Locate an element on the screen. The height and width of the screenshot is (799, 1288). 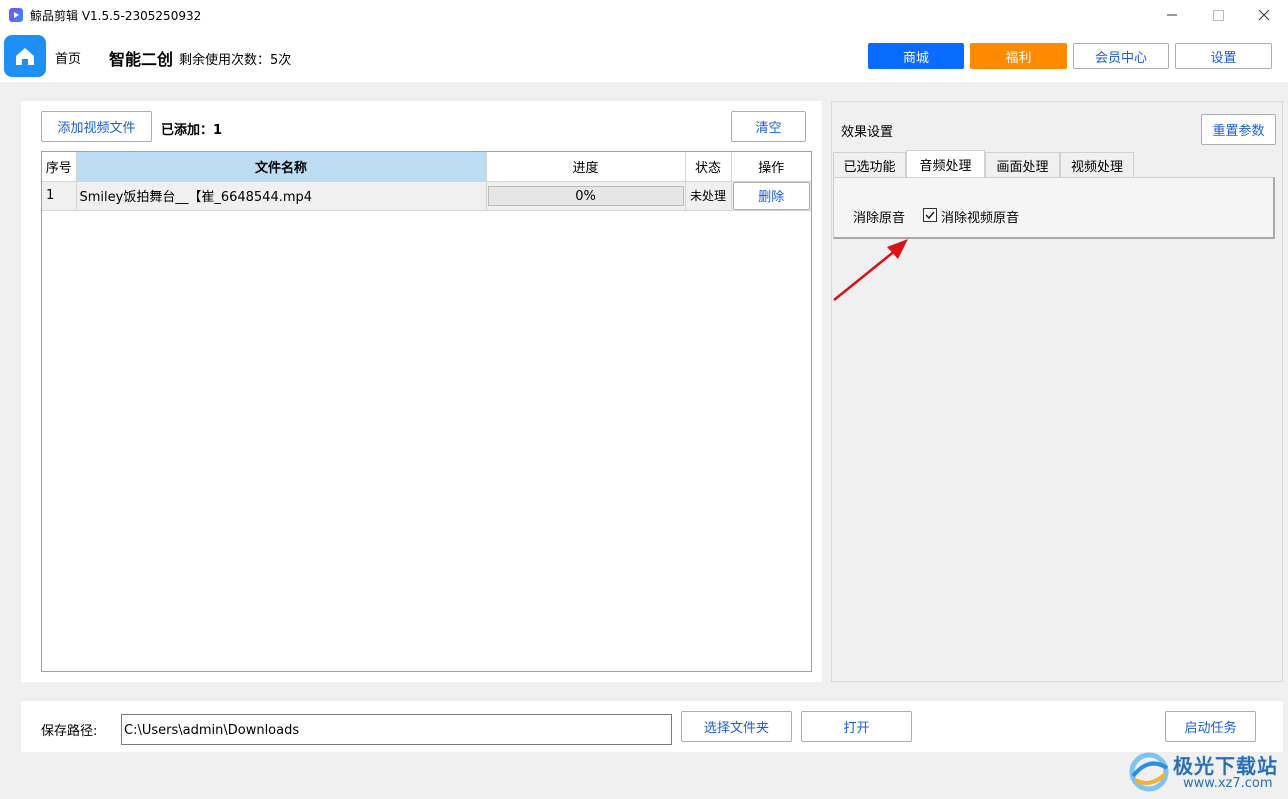
clear-button: 清空 is located at coordinates (768, 126).